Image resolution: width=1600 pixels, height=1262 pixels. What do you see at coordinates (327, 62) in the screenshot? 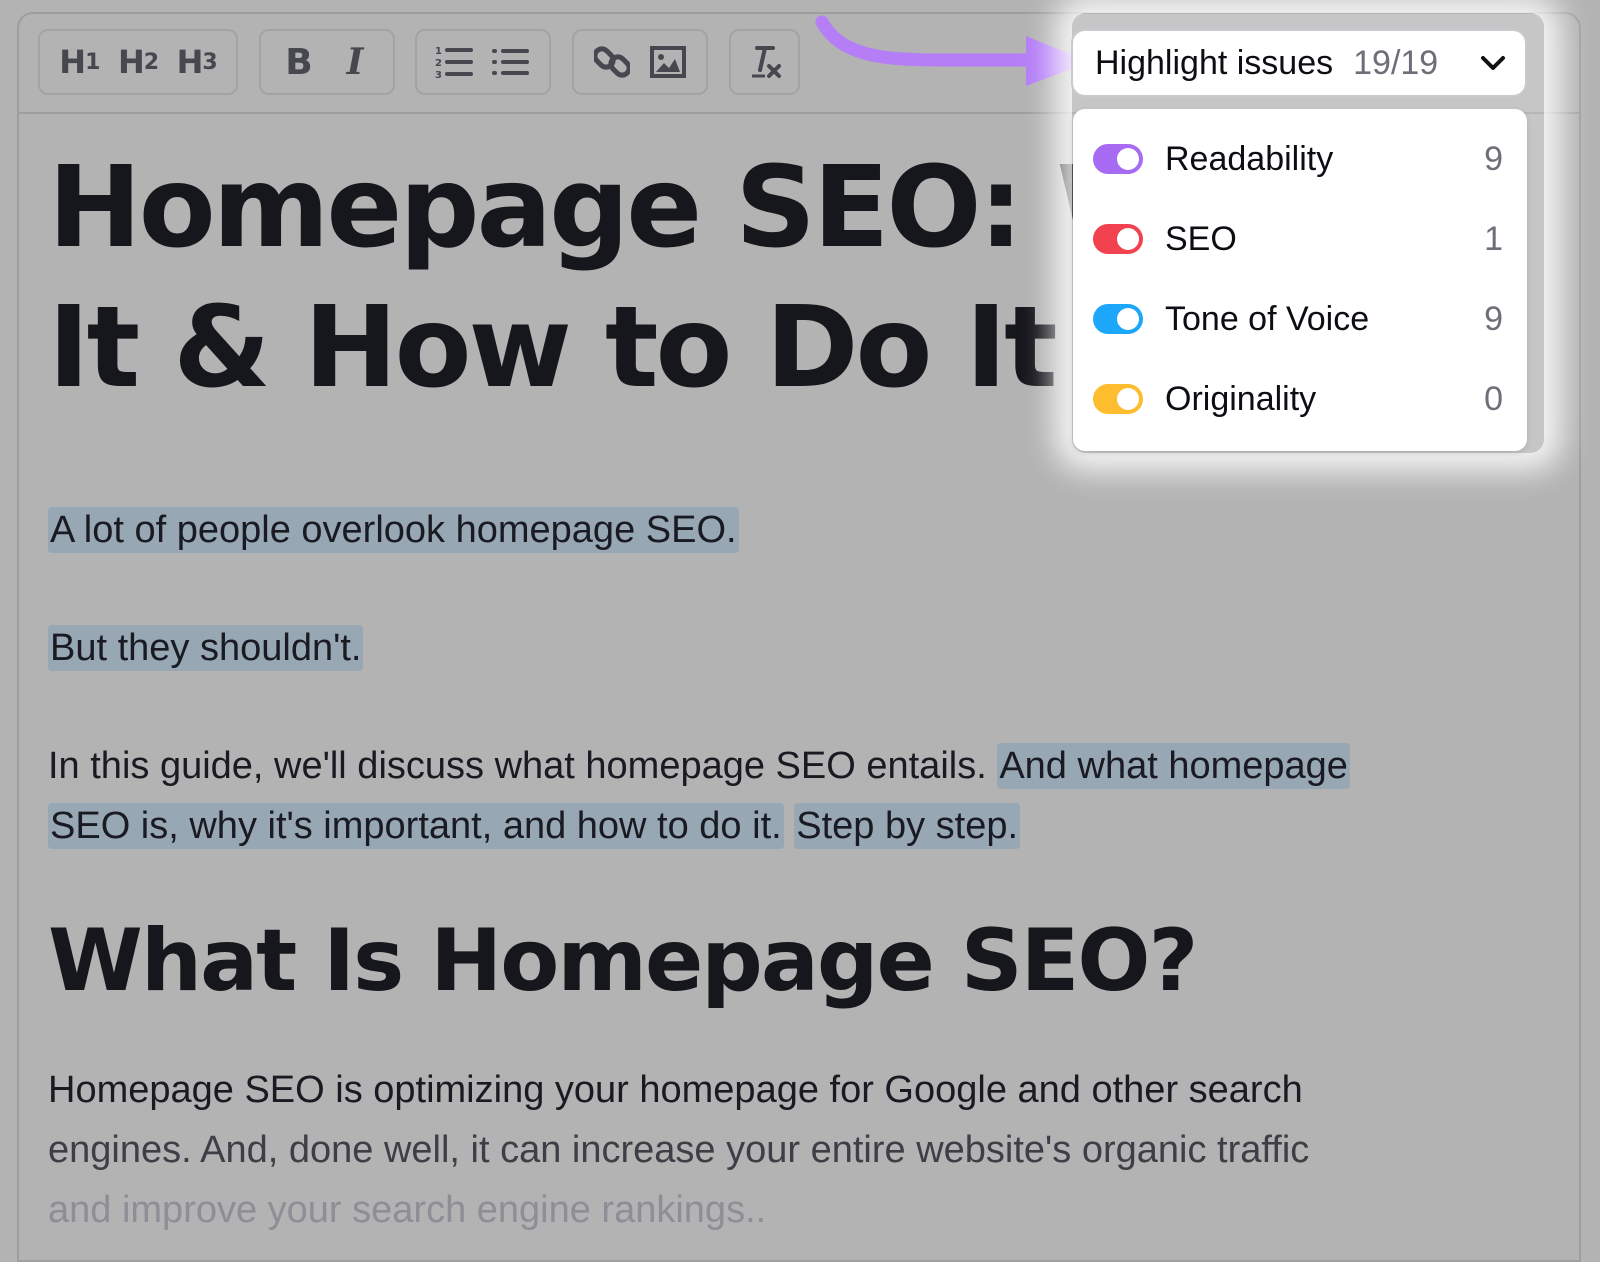
I see `format-group: B I` at bounding box center [327, 62].